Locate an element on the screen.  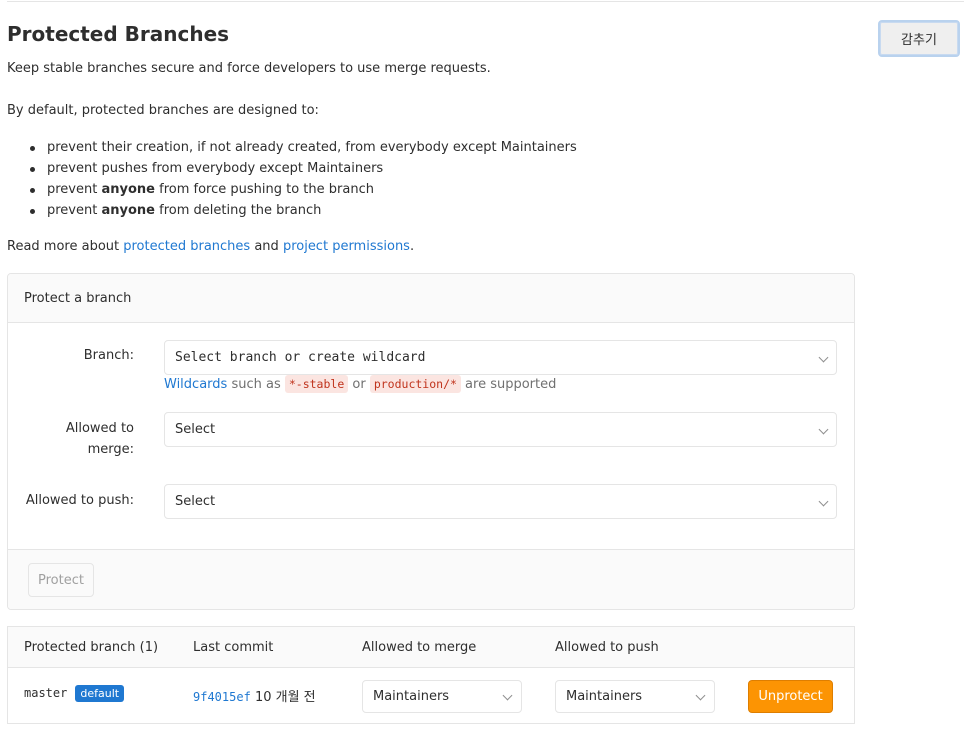
panel-title: Protect a branch is located at coordinates (78, 298).